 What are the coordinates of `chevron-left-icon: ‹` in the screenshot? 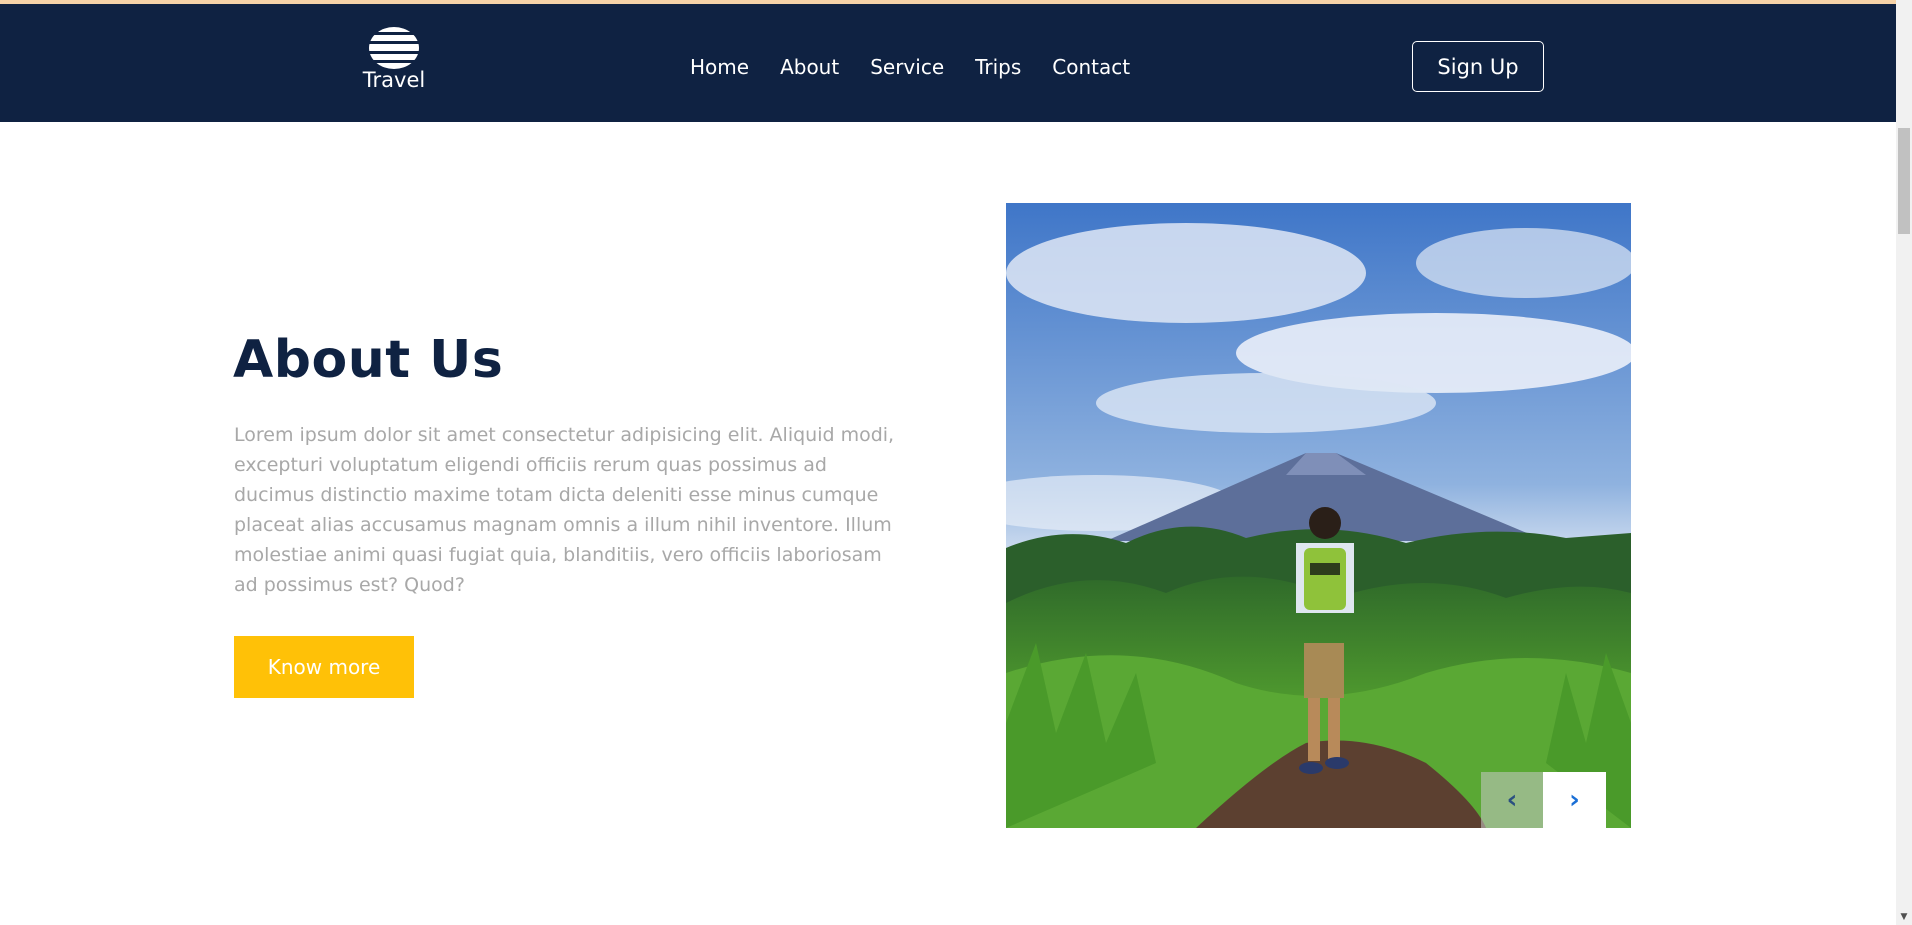 It's located at (1512, 800).